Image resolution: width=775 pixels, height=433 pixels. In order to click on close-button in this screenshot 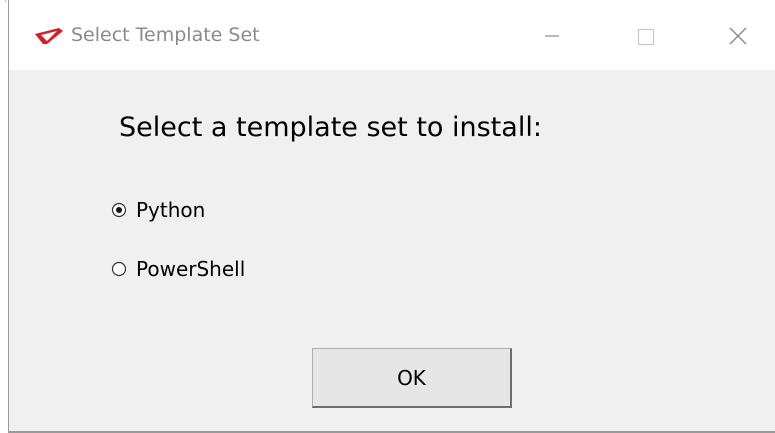, I will do `click(738, 36)`.